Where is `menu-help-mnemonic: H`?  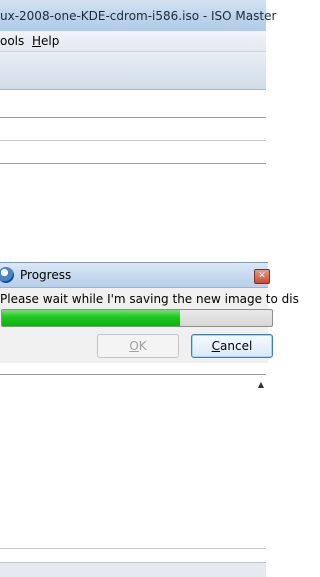
menu-help-mnemonic: H is located at coordinates (37, 41).